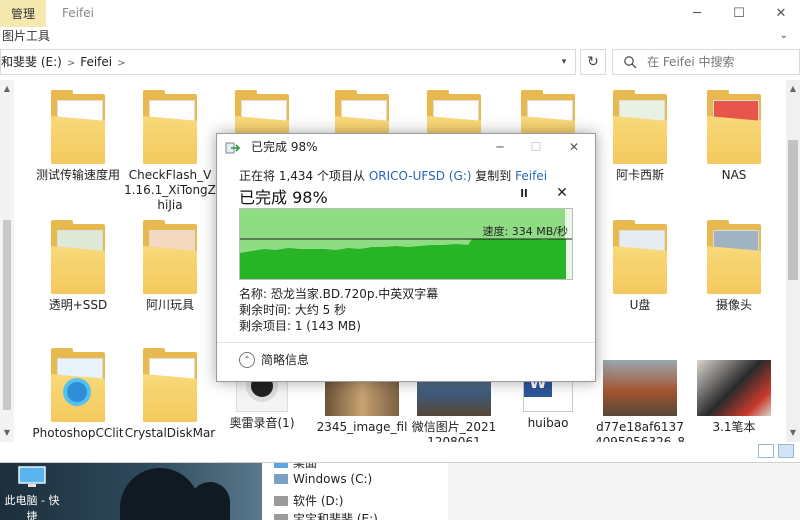 The height and width of the screenshot is (520, 800). I want to click on file-item: PhotoshopCClit, so click(78, 394).